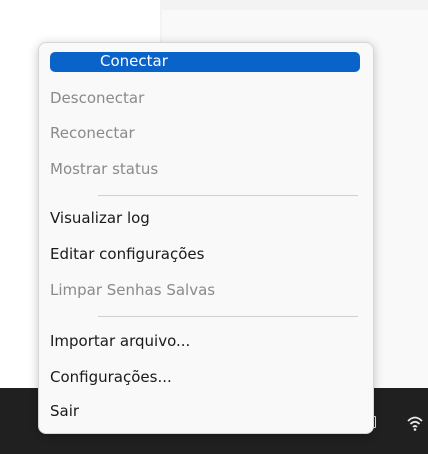  What do you see at coordinates (134, 61) in the screenshot?
I see `menu-item-label: Conectar` at bounding box center [134, 61].